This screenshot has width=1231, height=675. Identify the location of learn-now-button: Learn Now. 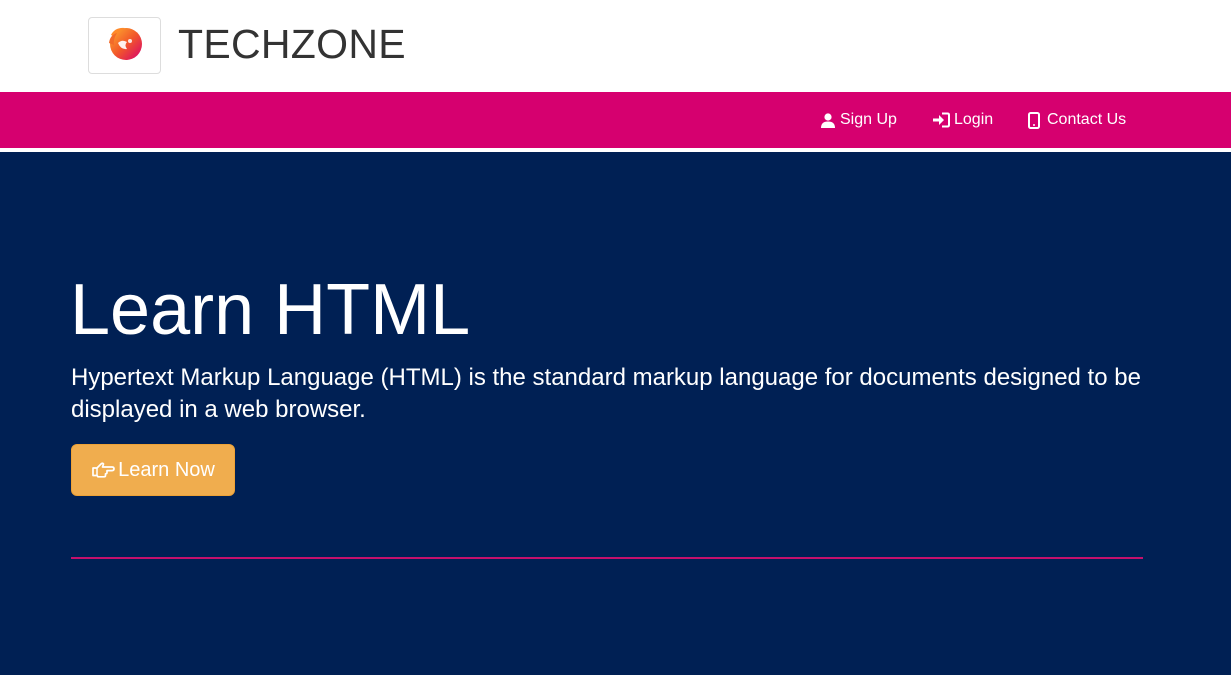
(153, 470).